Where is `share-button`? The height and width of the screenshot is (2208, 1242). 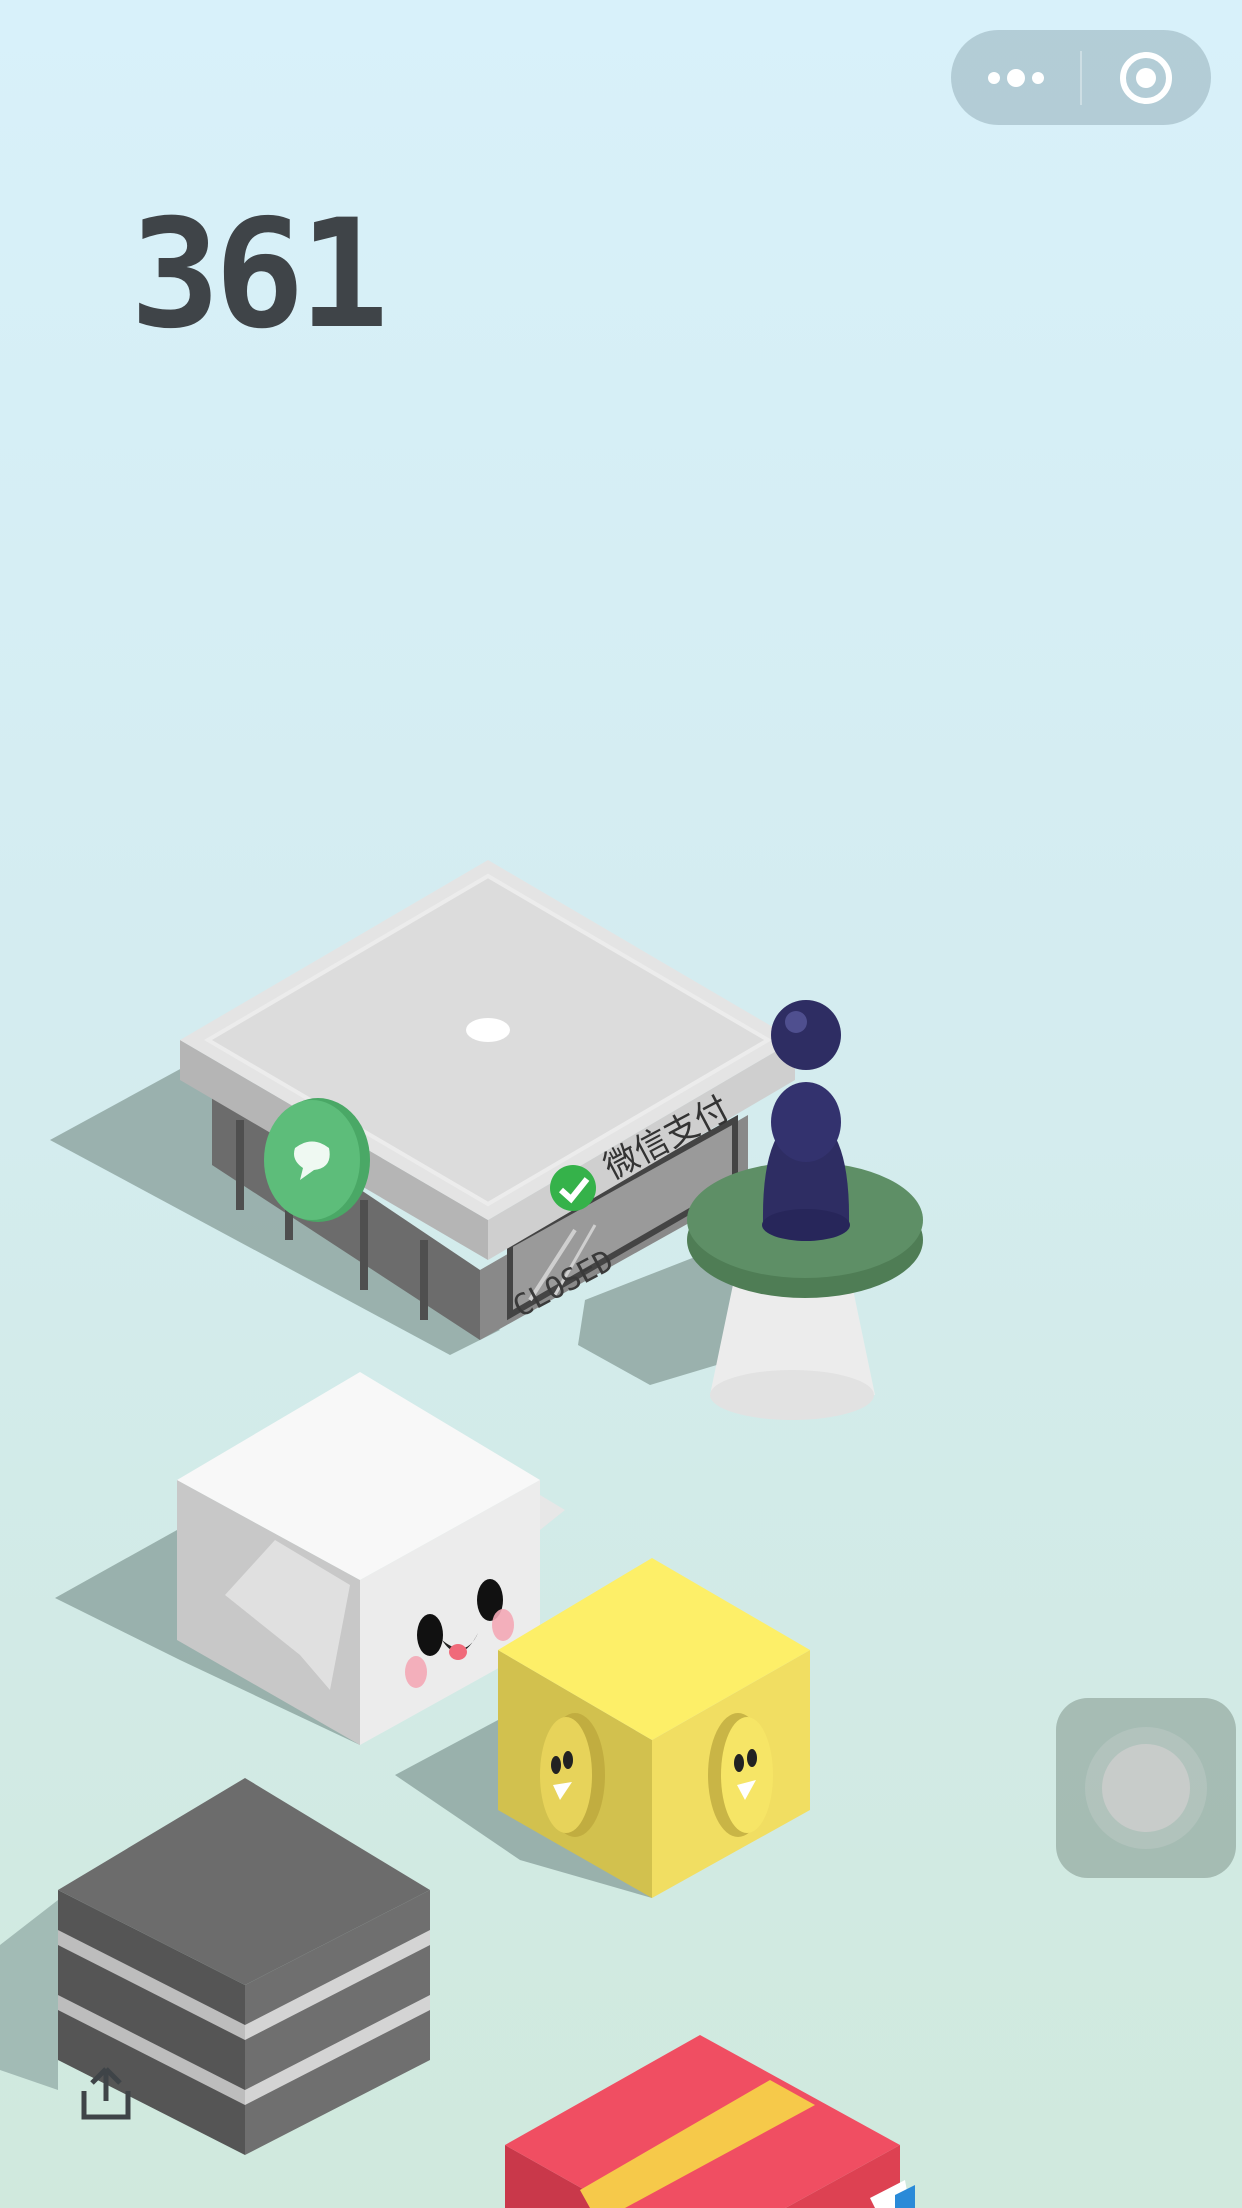
share-button is located at coordinates (106, 2094).